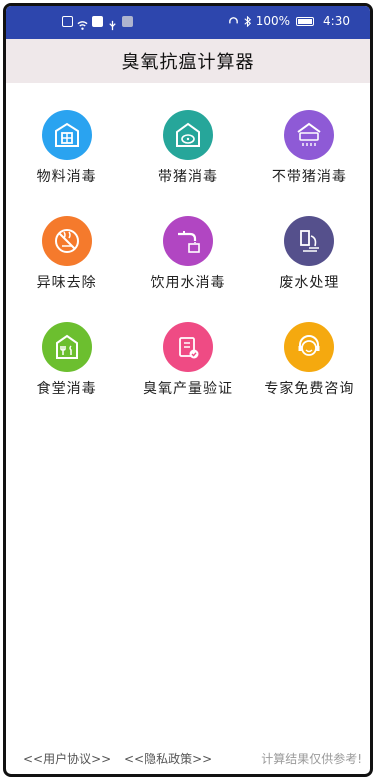  What do you see at coordinates (66, 283) in the screenshot?
I see `tile-label: 异味去除` at bounding box center [66, 283].